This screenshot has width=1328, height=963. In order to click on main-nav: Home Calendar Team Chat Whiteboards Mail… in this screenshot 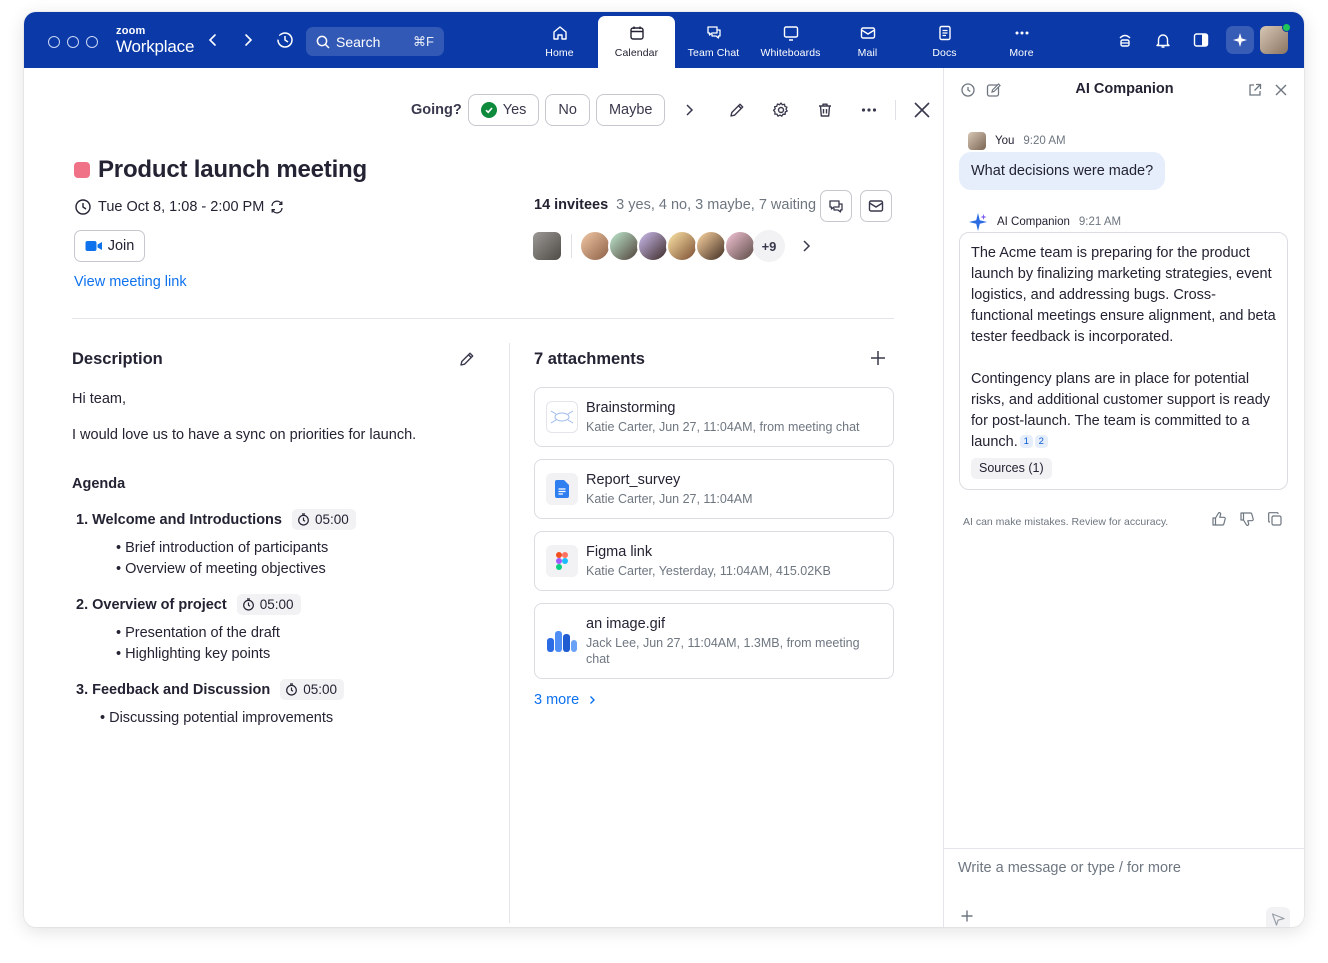, I will do `click(790, 42)`.